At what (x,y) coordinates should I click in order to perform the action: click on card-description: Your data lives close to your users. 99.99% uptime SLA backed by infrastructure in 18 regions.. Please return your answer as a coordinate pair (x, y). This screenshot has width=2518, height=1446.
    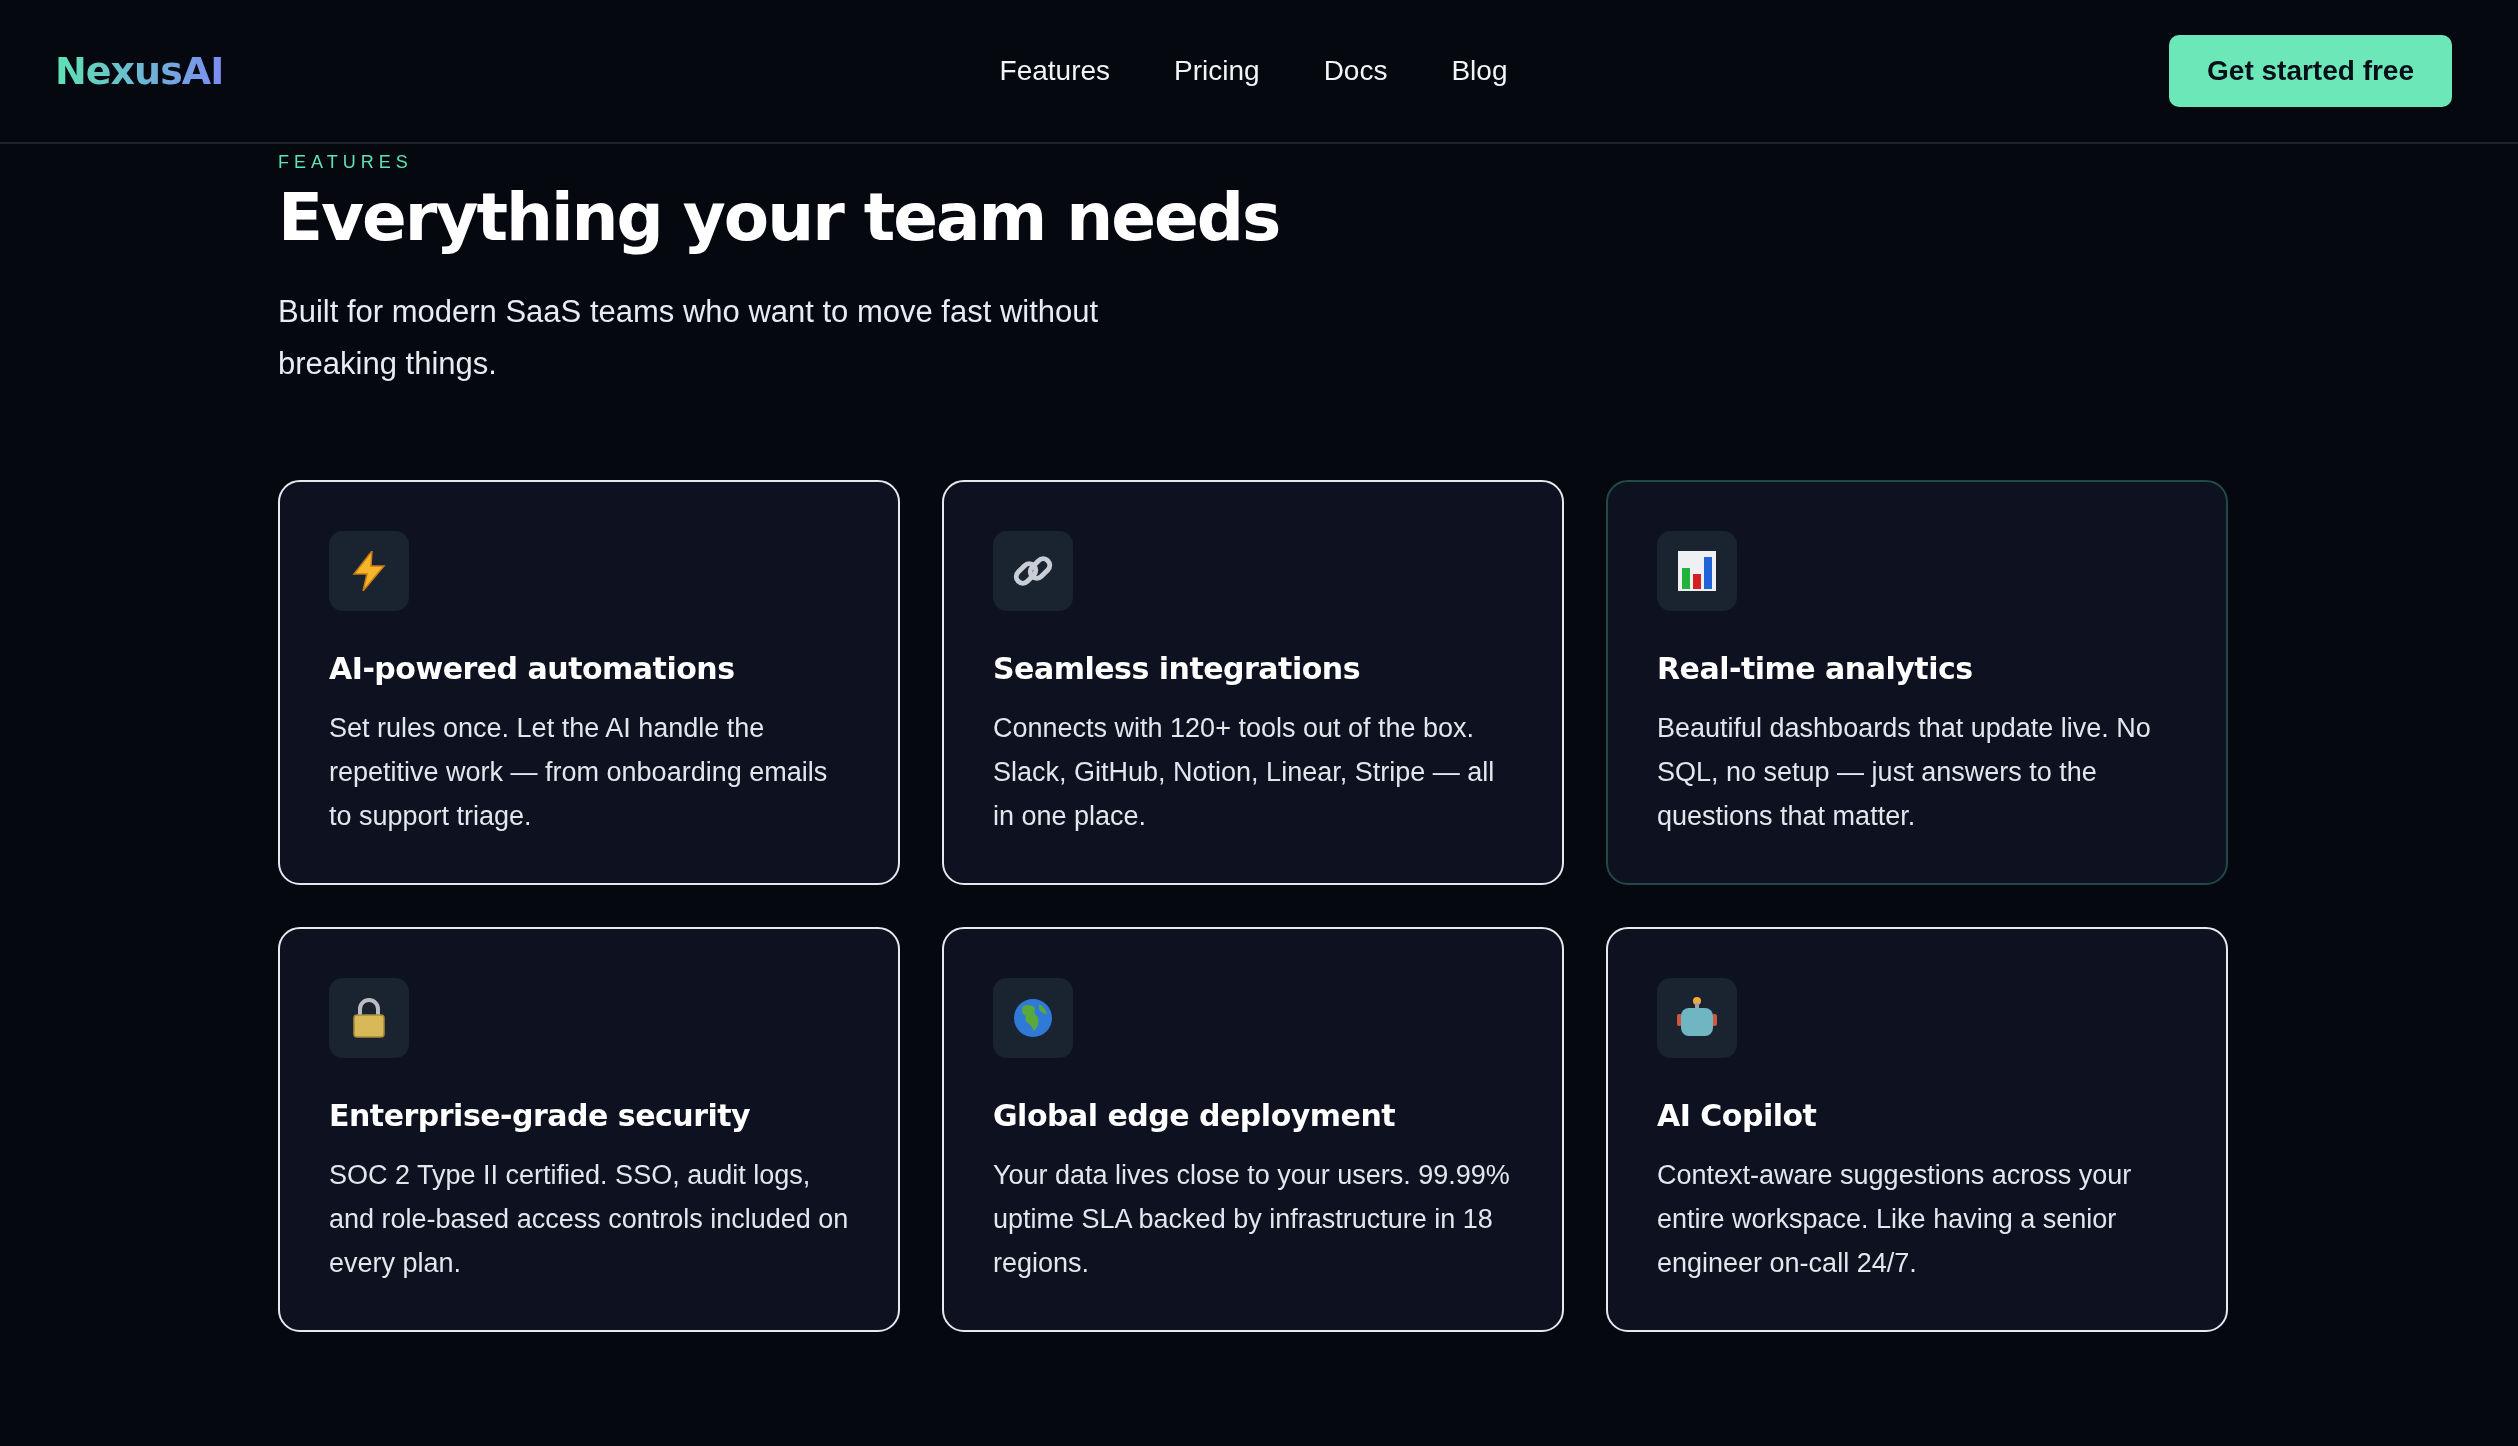
    Looking at the image, I should click on (1252, 1219).